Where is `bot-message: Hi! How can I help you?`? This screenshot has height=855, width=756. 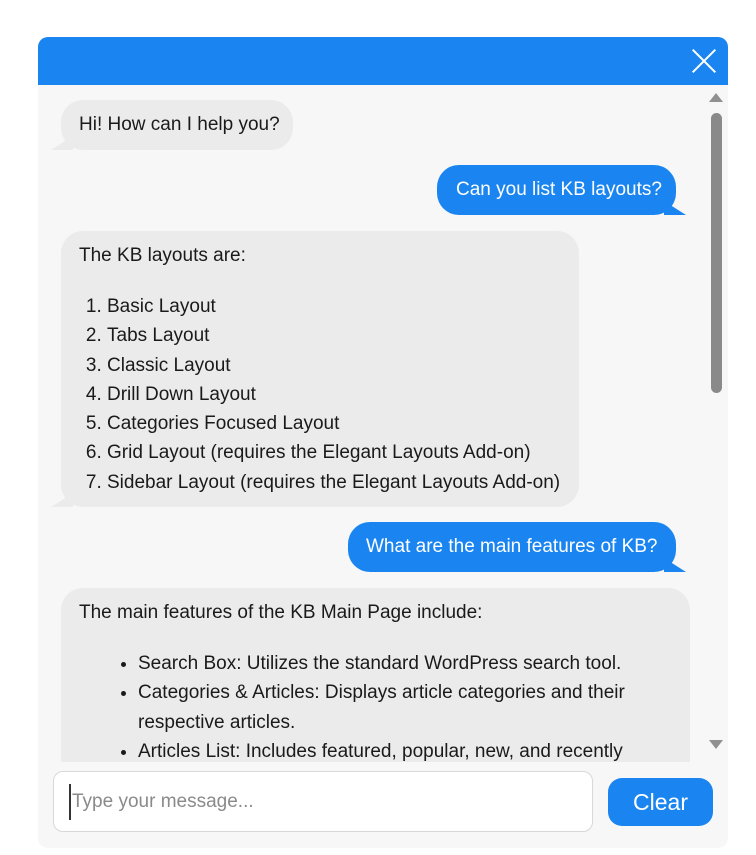
bot-message: Hi! How can I help you? is located at coordinates (172, 125).